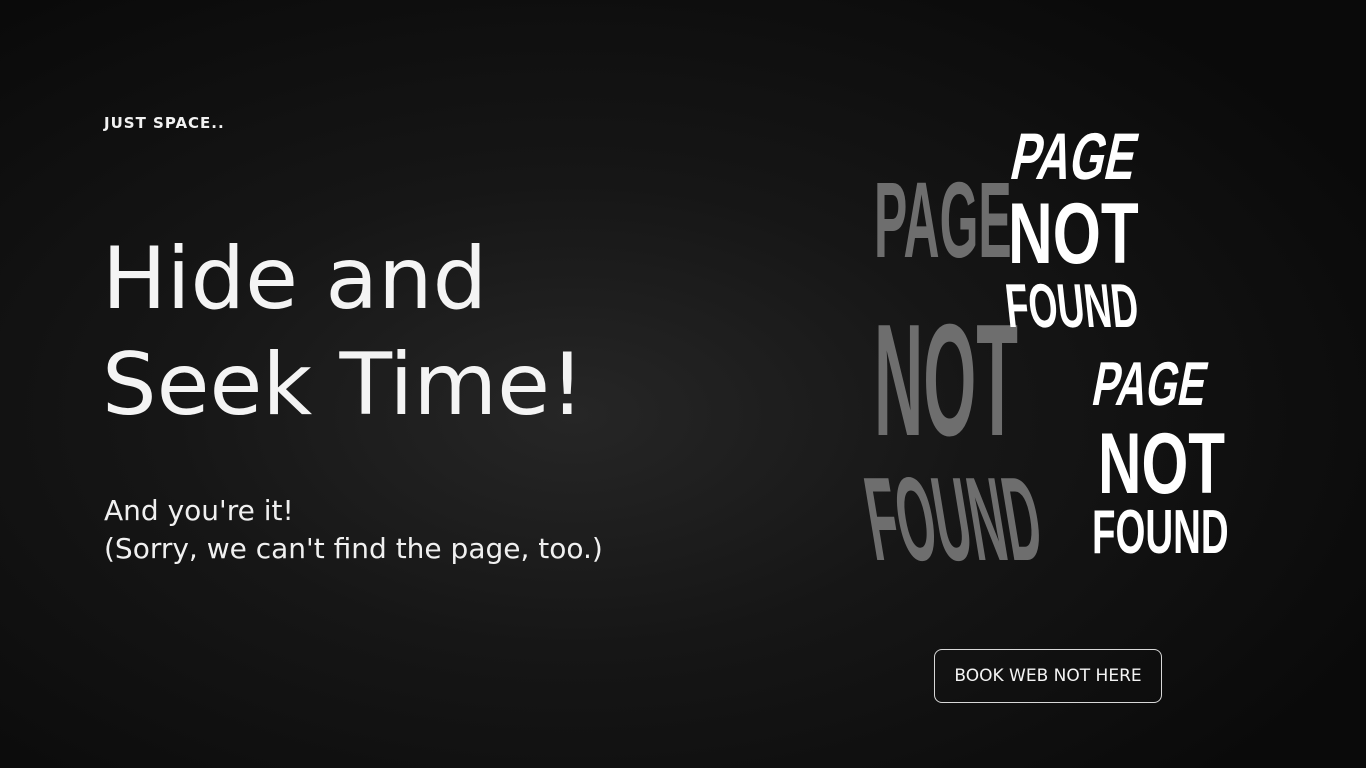  I want to click on page-title: Hide and Seek Time!, so click(343, 332).